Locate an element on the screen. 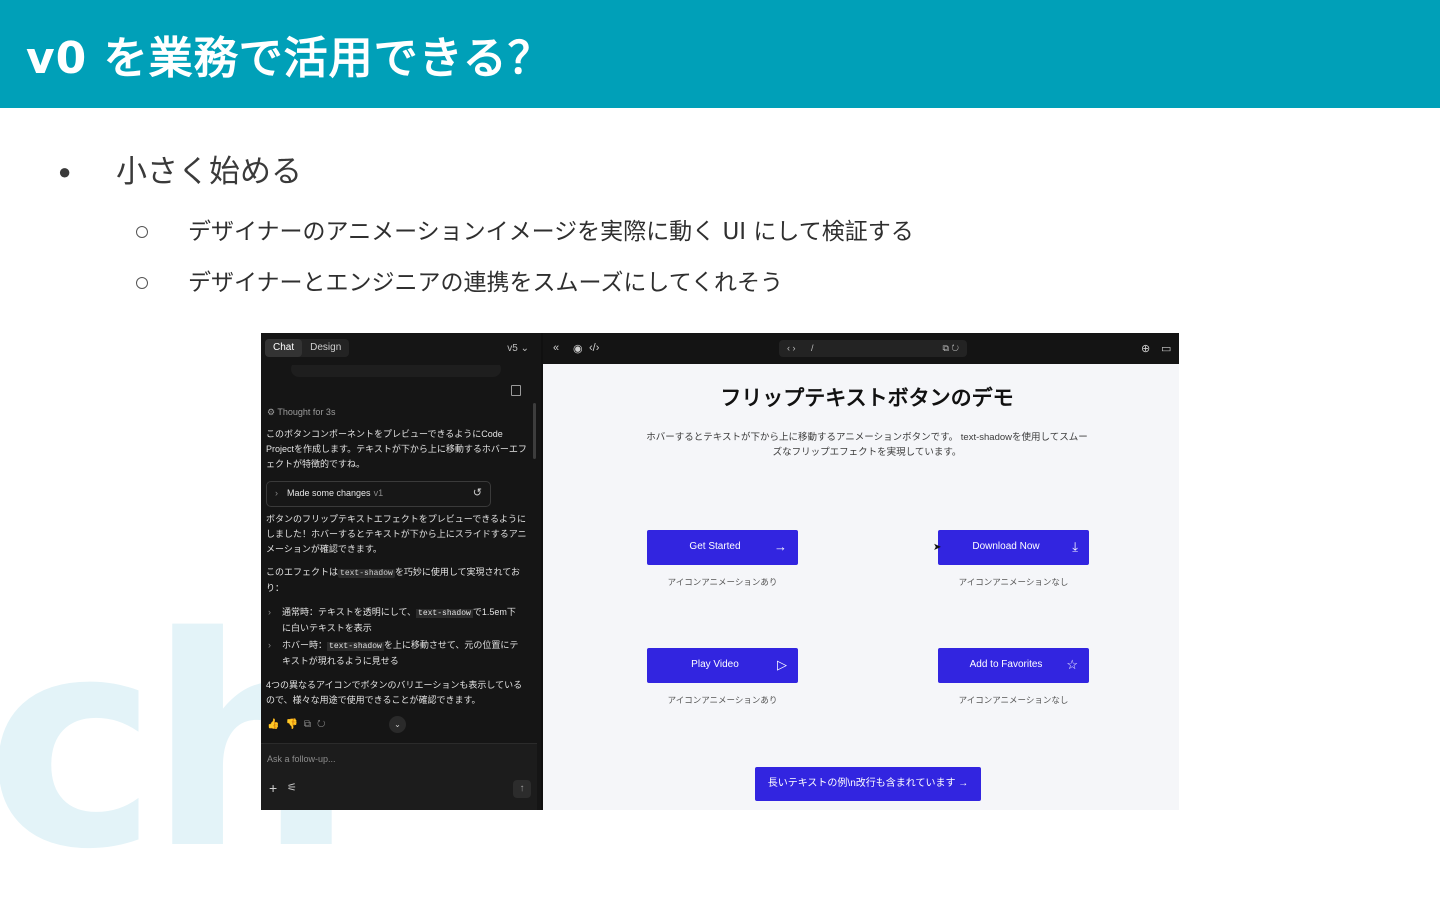 Image resolution: width=1440 pixels, height=913 pixels. chat-scrollbar is located at coordinates (534, 431).